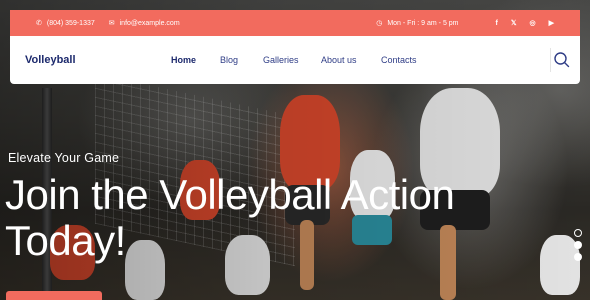  I want to click on slider-pagination, so click(578, 247).